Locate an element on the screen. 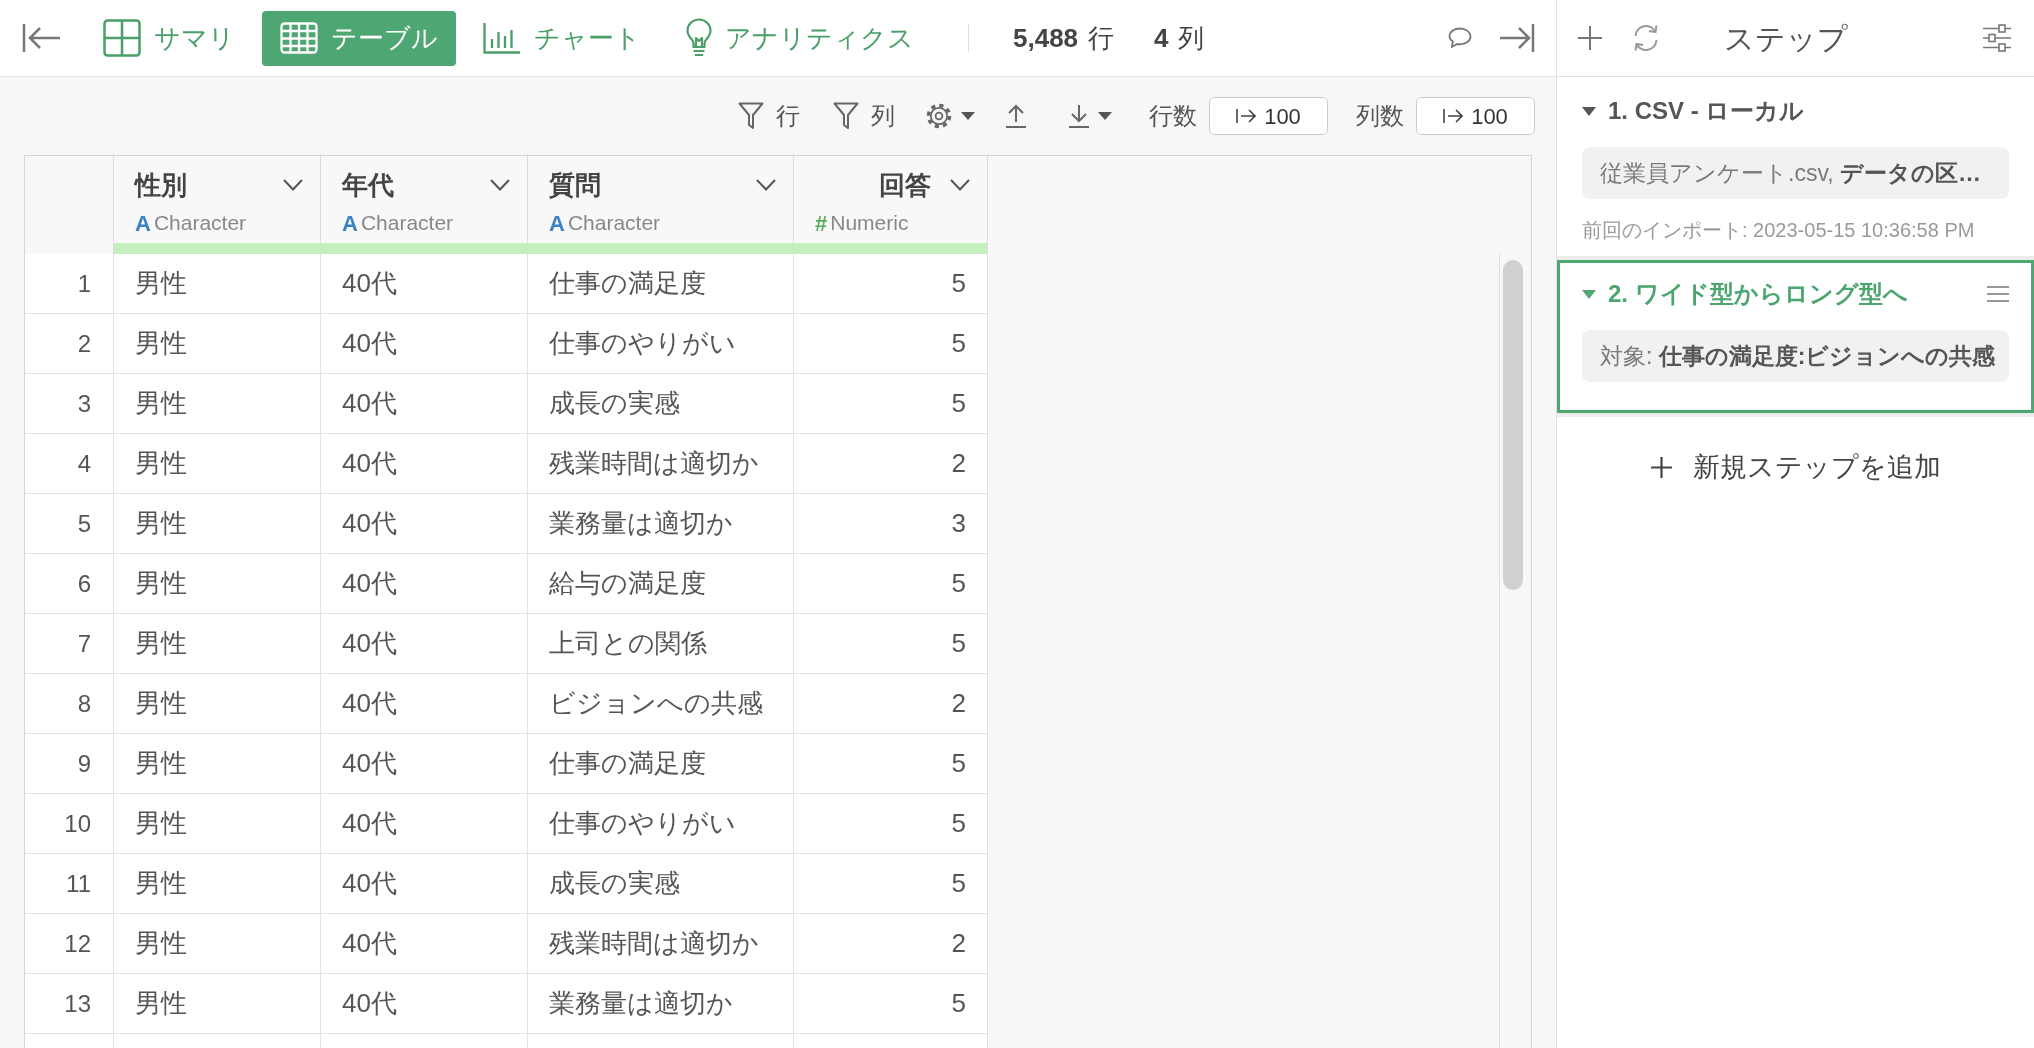 This screenshot has width=2034, height=1048. row-number: 2 is located at coordinates (69, 343).